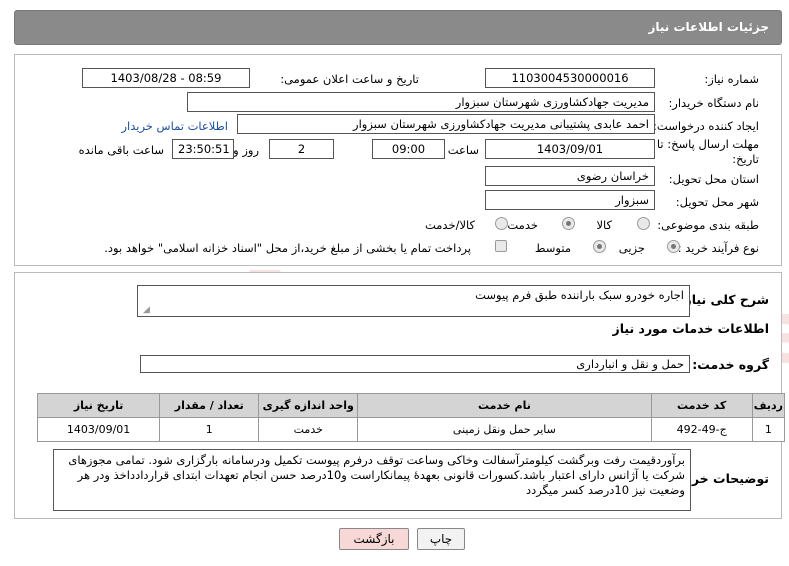 The width and height of the screenshot is (789, 566). Describe the element at coordinates (203, 149) in the screenshot. I see `remaining-time-field: 23:50:51` at that location.